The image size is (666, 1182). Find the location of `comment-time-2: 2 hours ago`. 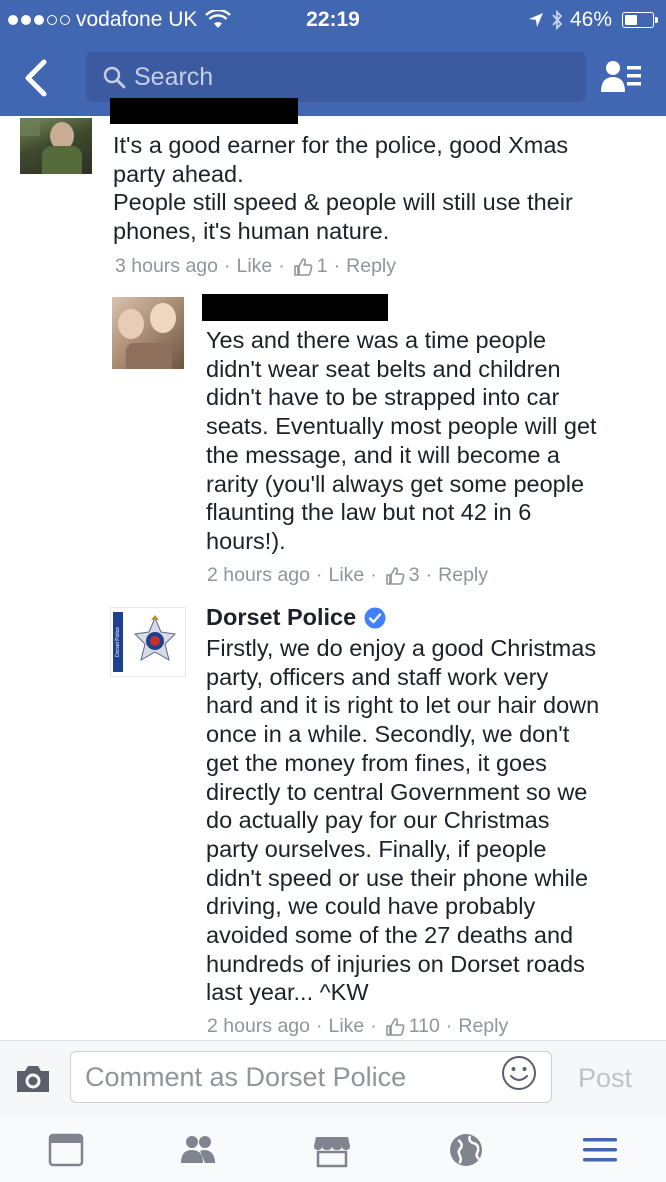

comment-time-2: 2 hours ago is located at coordinates (258, 575).